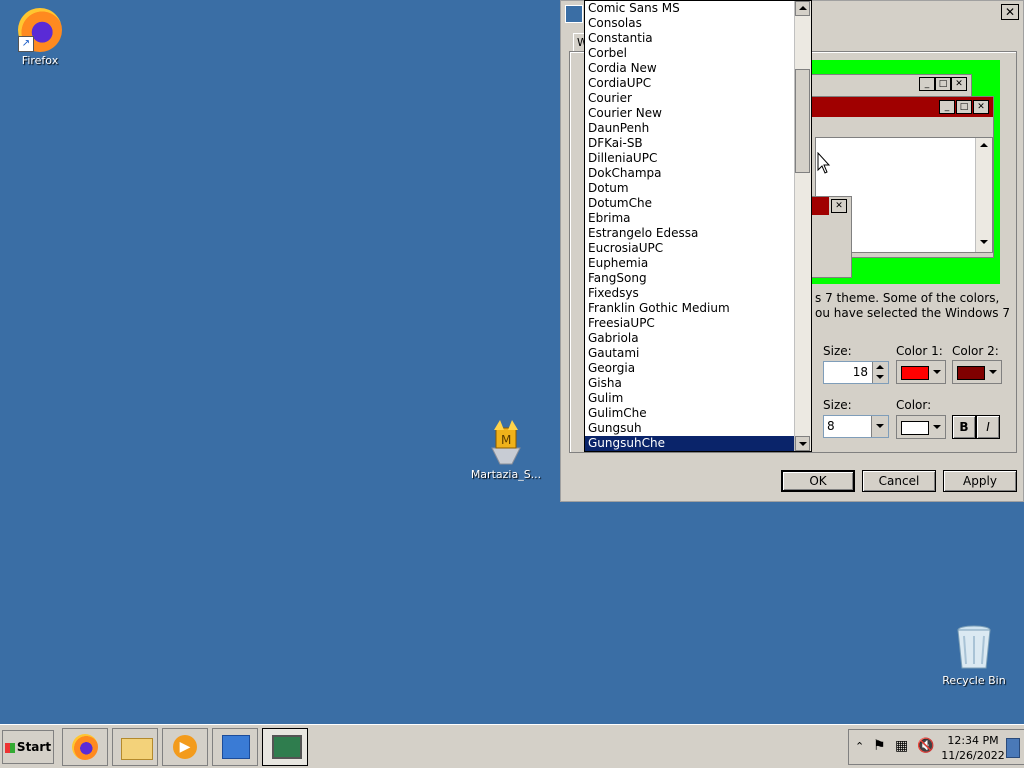 The width and height of the screenshot is (1024, 768). Describe the element at coordinates (824, 163) in the screenshot. I see `mouse-cursor-icon` at that location.